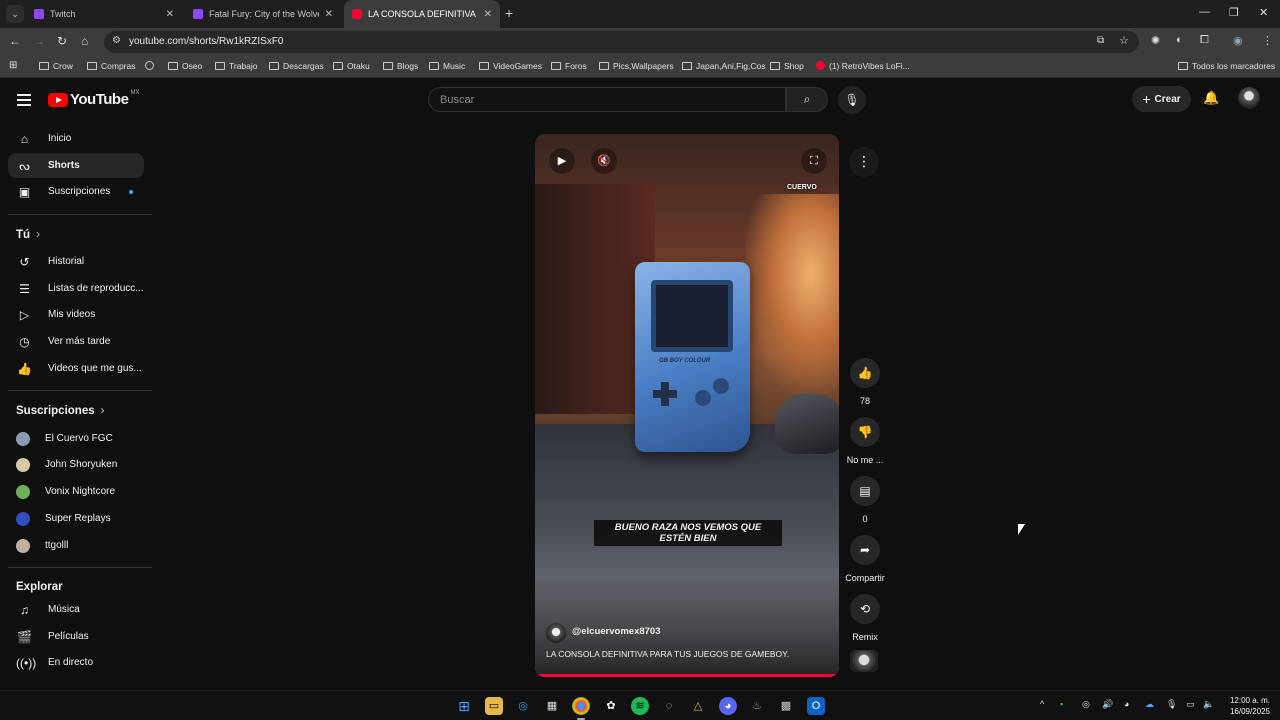 This screenshot has width=1280, height=720. I want to click on voice-search-button: 🎙, so click(852, 100).